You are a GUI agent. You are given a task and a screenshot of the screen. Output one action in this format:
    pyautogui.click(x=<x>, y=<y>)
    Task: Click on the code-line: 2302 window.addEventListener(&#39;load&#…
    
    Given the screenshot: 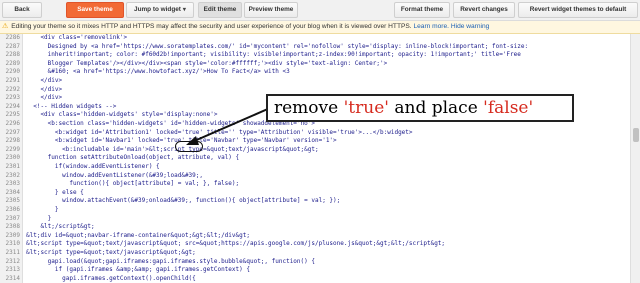 What is the action you would take?
    pyautogui.click(x=315, y=176)
    